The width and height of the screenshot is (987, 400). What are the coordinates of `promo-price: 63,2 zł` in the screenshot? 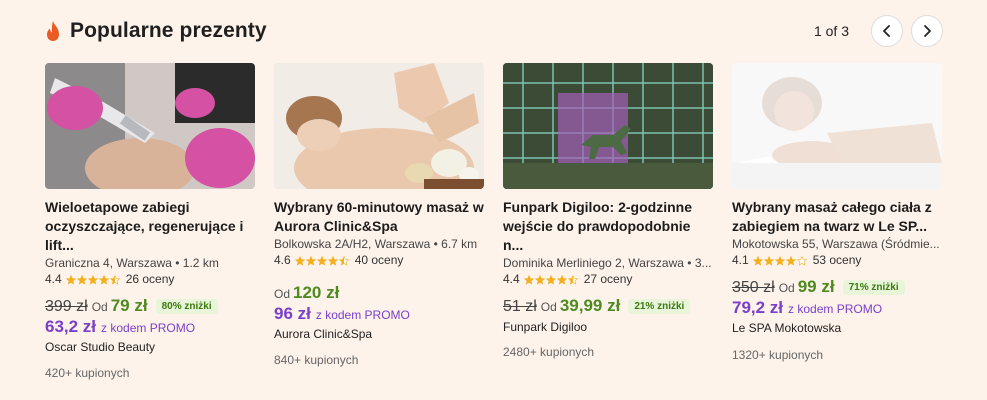 It's located at (71, 326).